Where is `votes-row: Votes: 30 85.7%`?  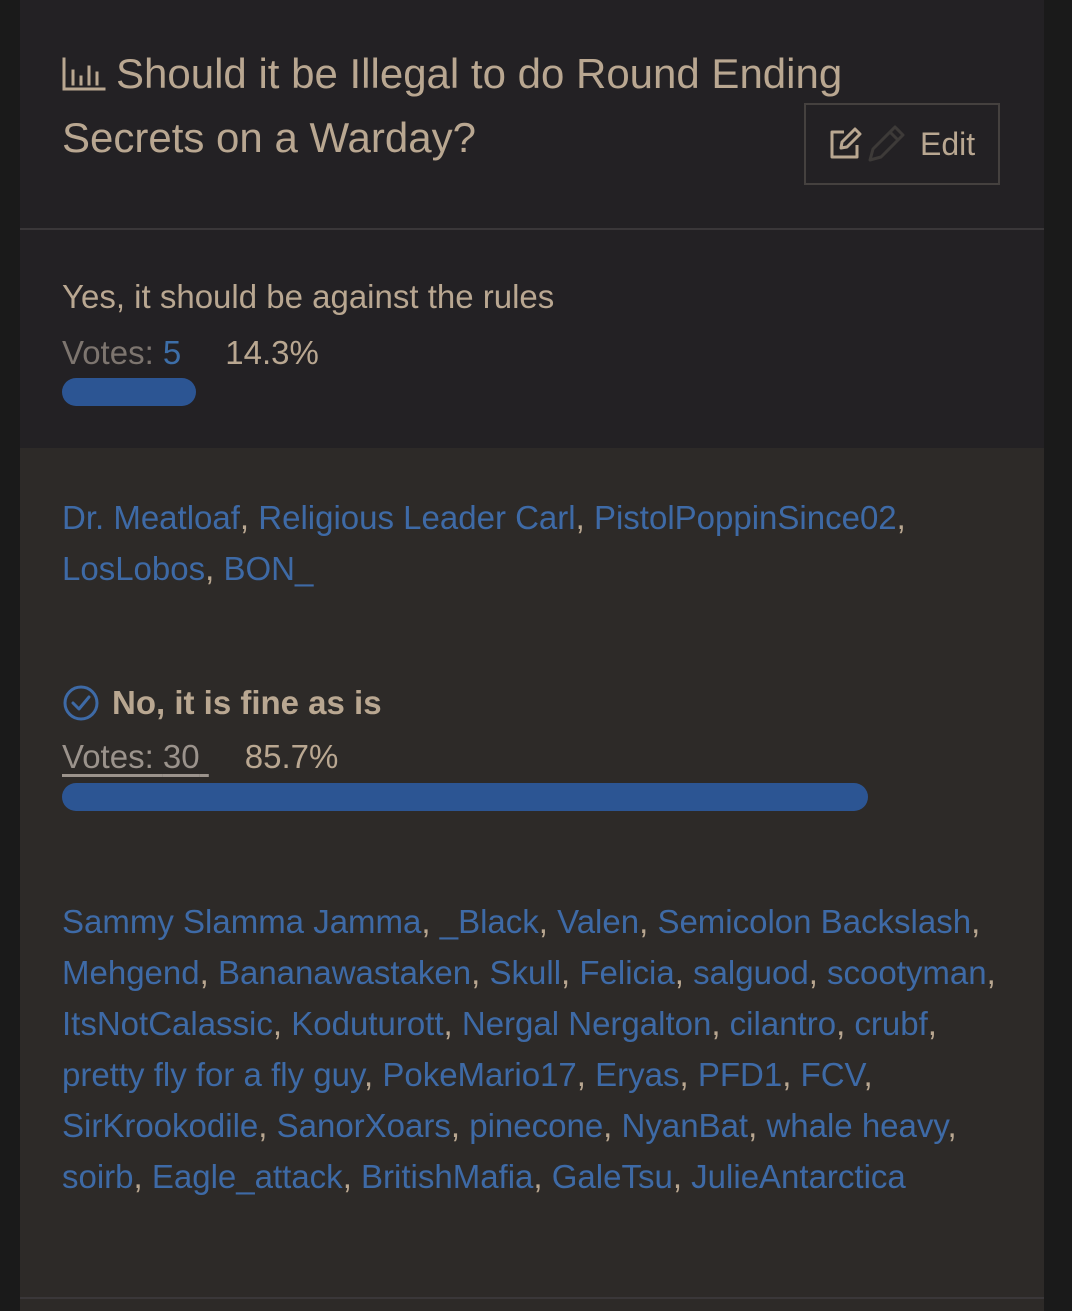 votes-row: Votes: 30 85.7% is located at coordinates (200, 757).